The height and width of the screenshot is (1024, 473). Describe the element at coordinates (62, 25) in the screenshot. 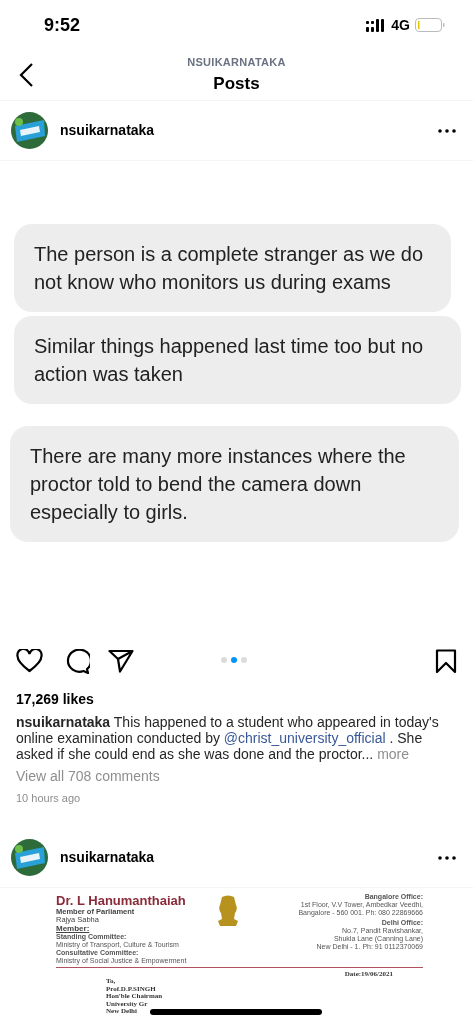

I see `status-time: 9:52` at that location.